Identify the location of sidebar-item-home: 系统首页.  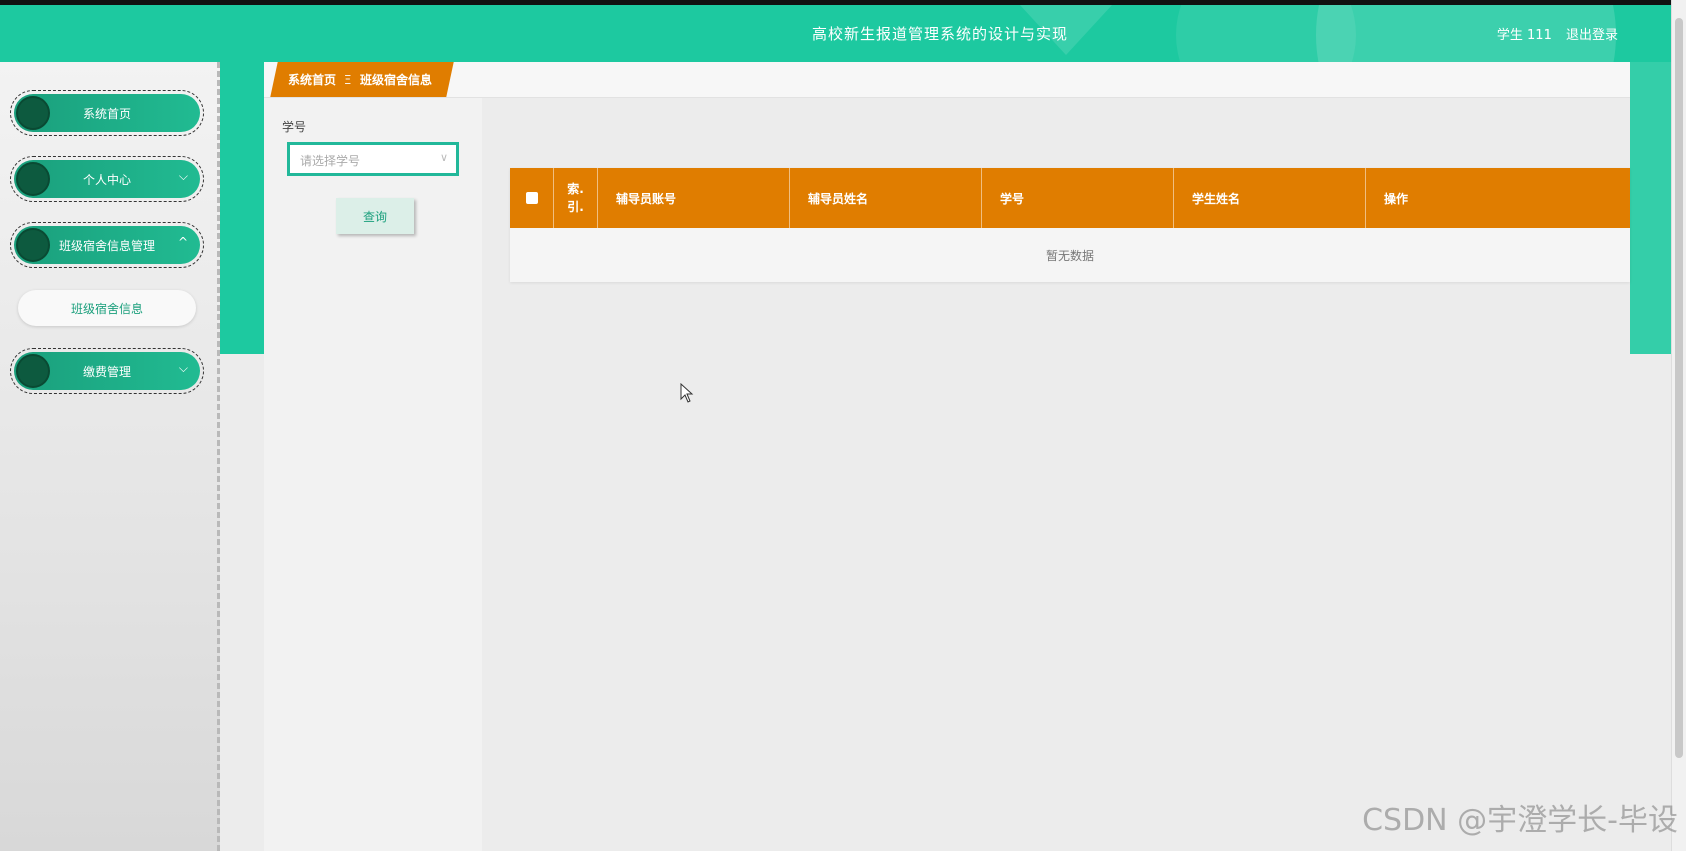
(107, 113).